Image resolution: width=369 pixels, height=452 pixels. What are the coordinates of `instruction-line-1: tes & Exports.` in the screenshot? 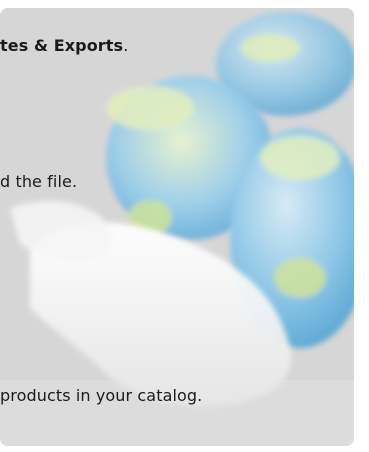 It's located at (64, 46).